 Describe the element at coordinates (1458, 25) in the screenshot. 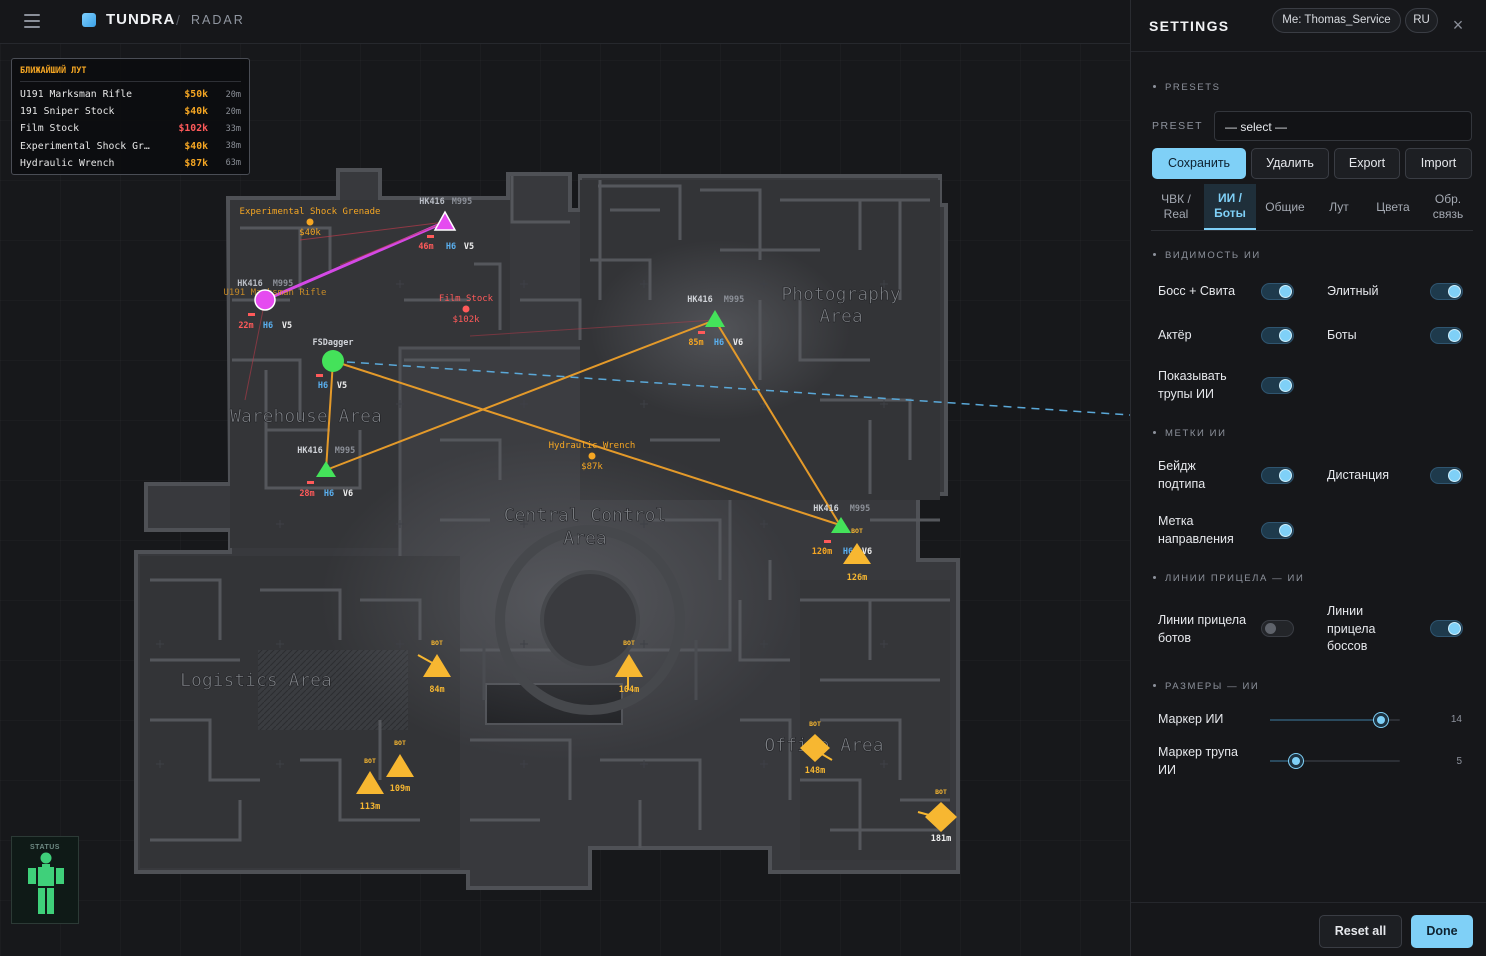

I see `close-icon: ×` at that location.